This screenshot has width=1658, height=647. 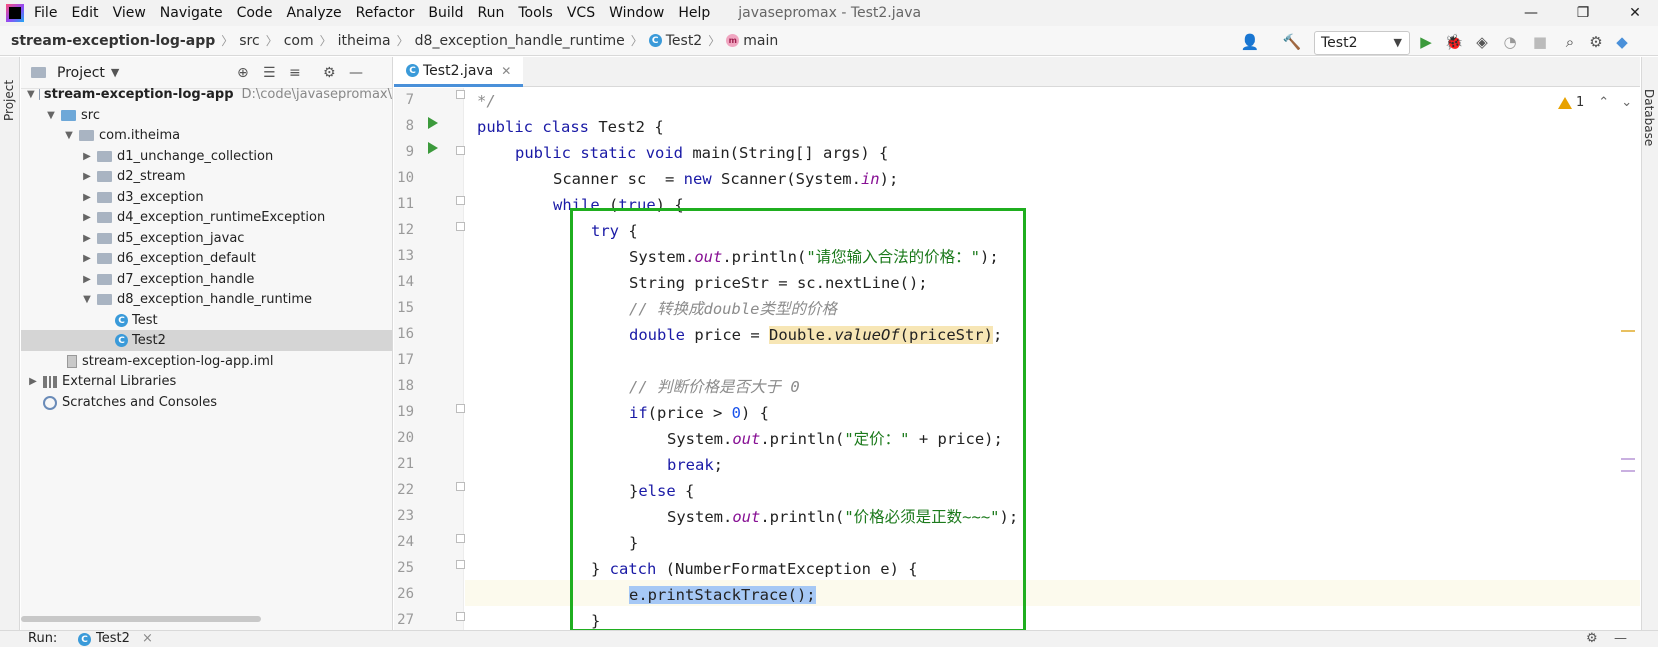 What do you see at coordinates (1510, 42) in the screenshot?
I see `profile-icon: ◔` at bounding box center [1510, 42].